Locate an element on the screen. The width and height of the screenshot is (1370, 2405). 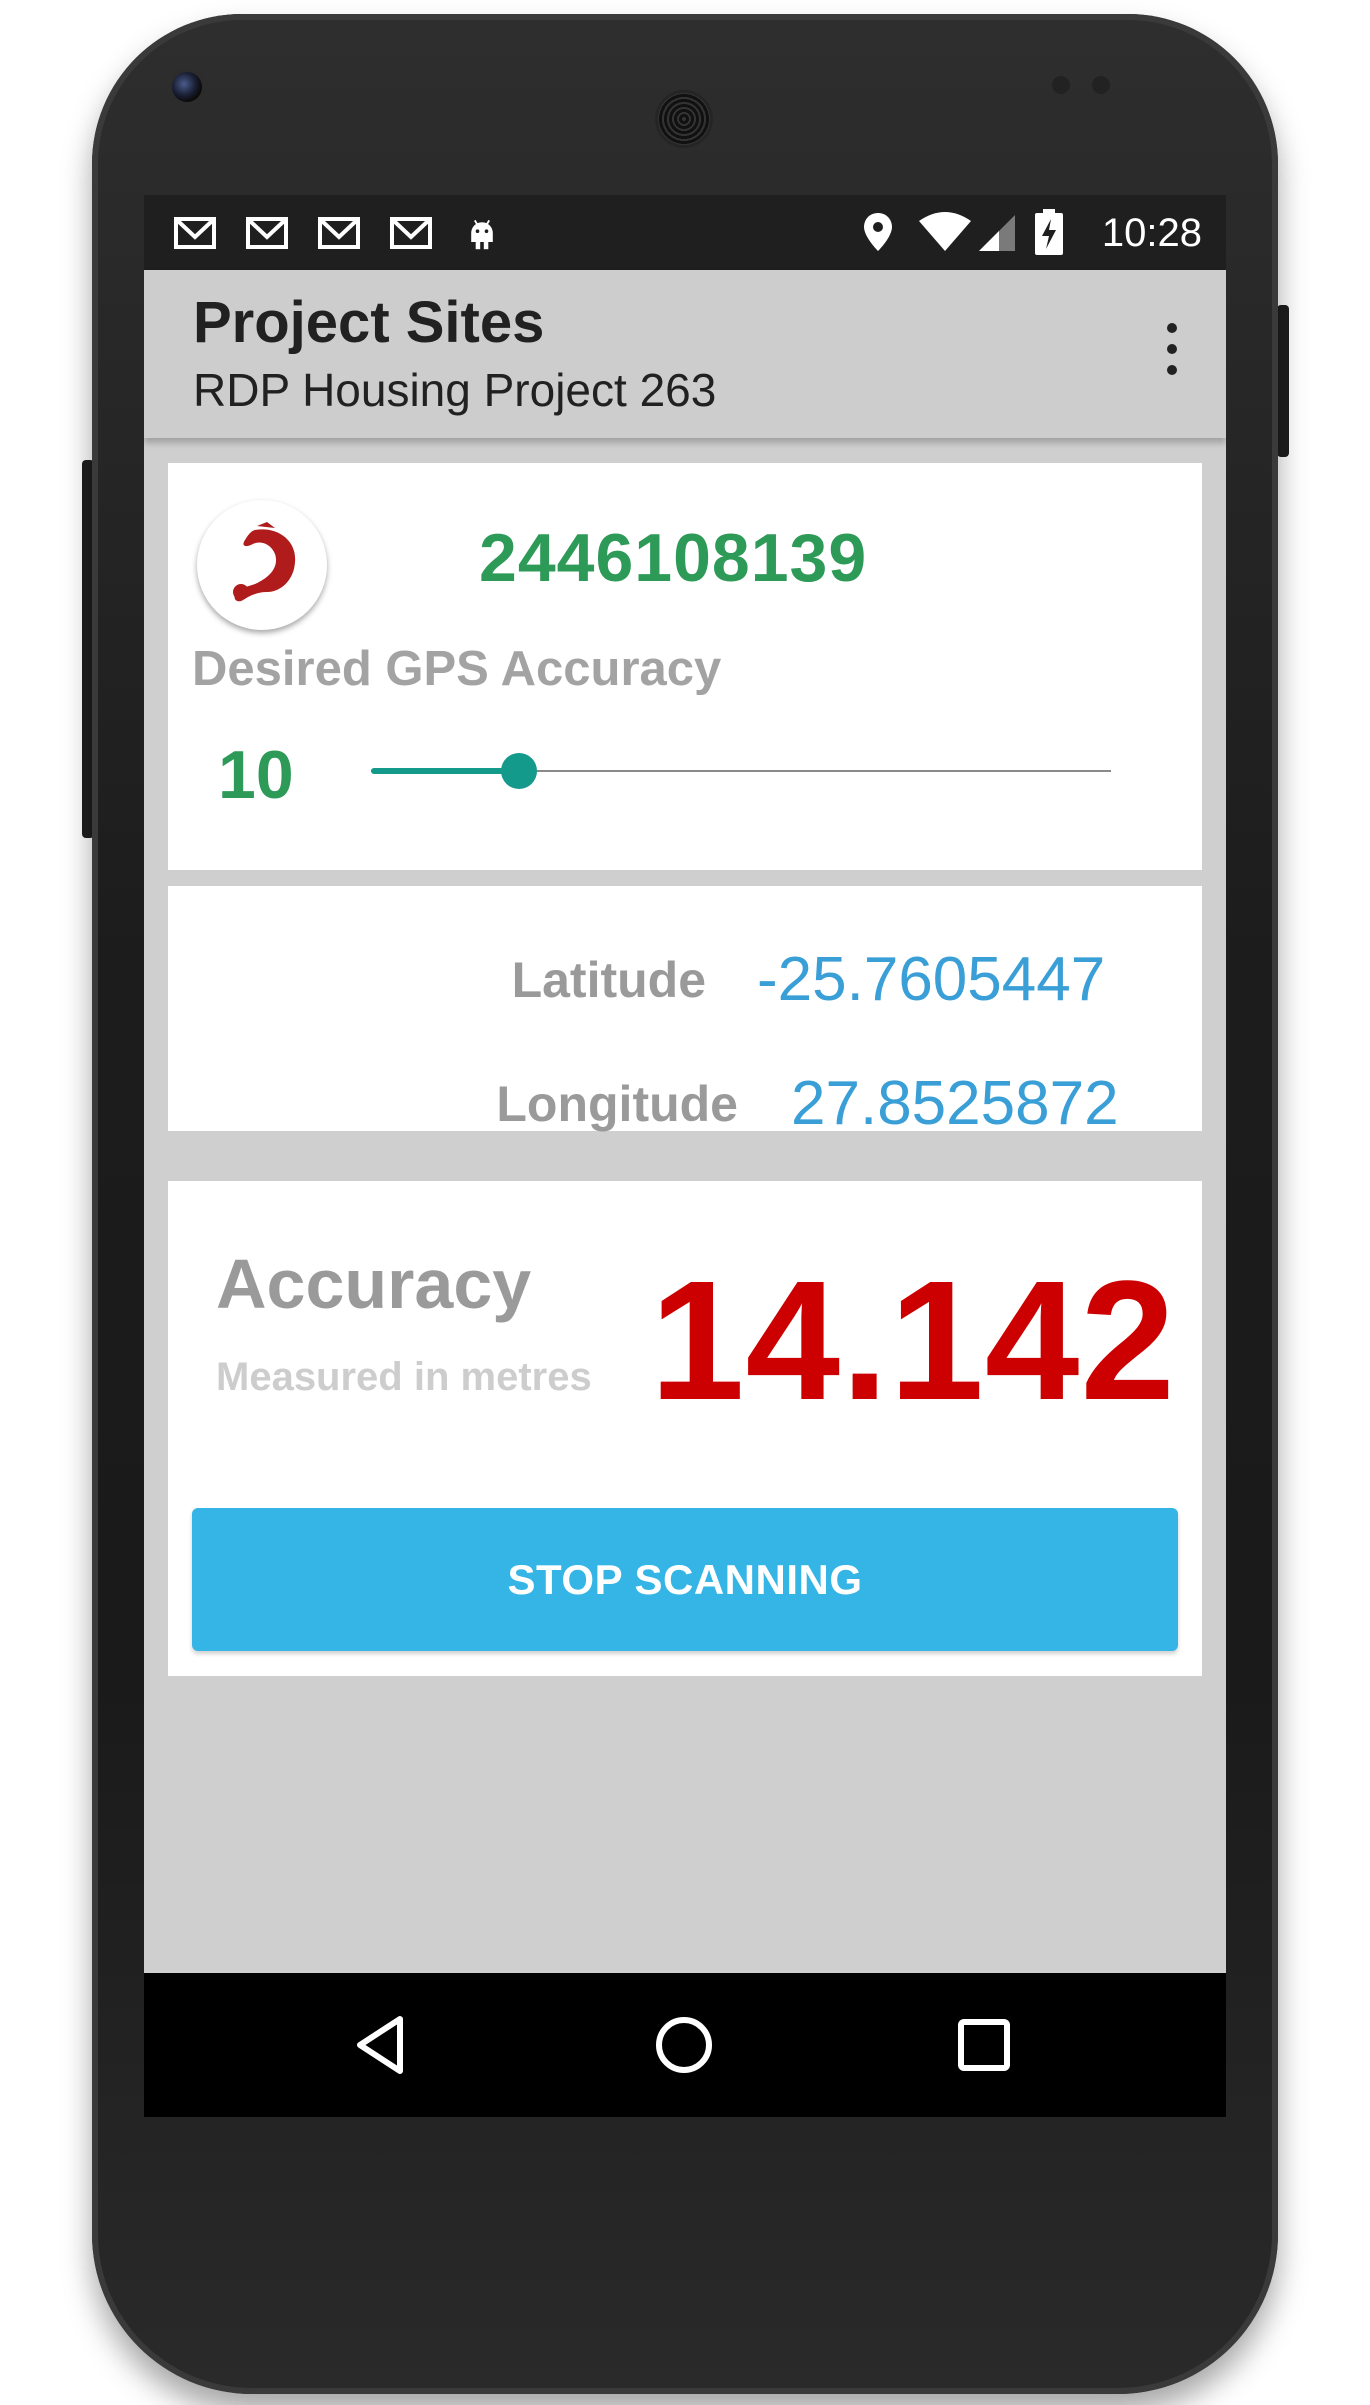
site-card: 2446108139 Desired GPS Accuracy 10 is located at coordinates (685, 666).